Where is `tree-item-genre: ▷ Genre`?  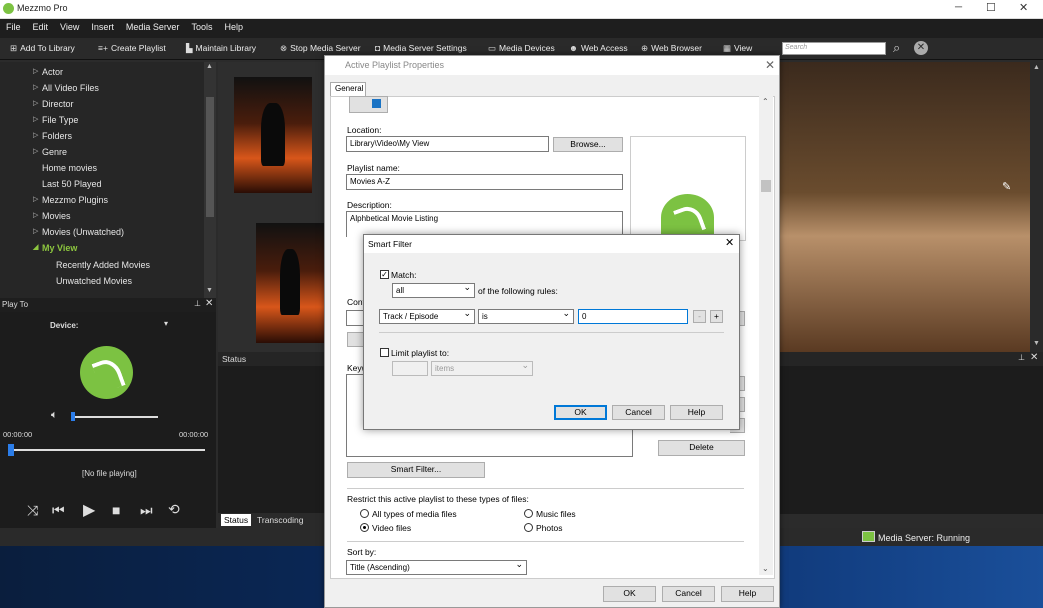 tree-item-genre: ▷ Genre is located at coordinates (50, 152).